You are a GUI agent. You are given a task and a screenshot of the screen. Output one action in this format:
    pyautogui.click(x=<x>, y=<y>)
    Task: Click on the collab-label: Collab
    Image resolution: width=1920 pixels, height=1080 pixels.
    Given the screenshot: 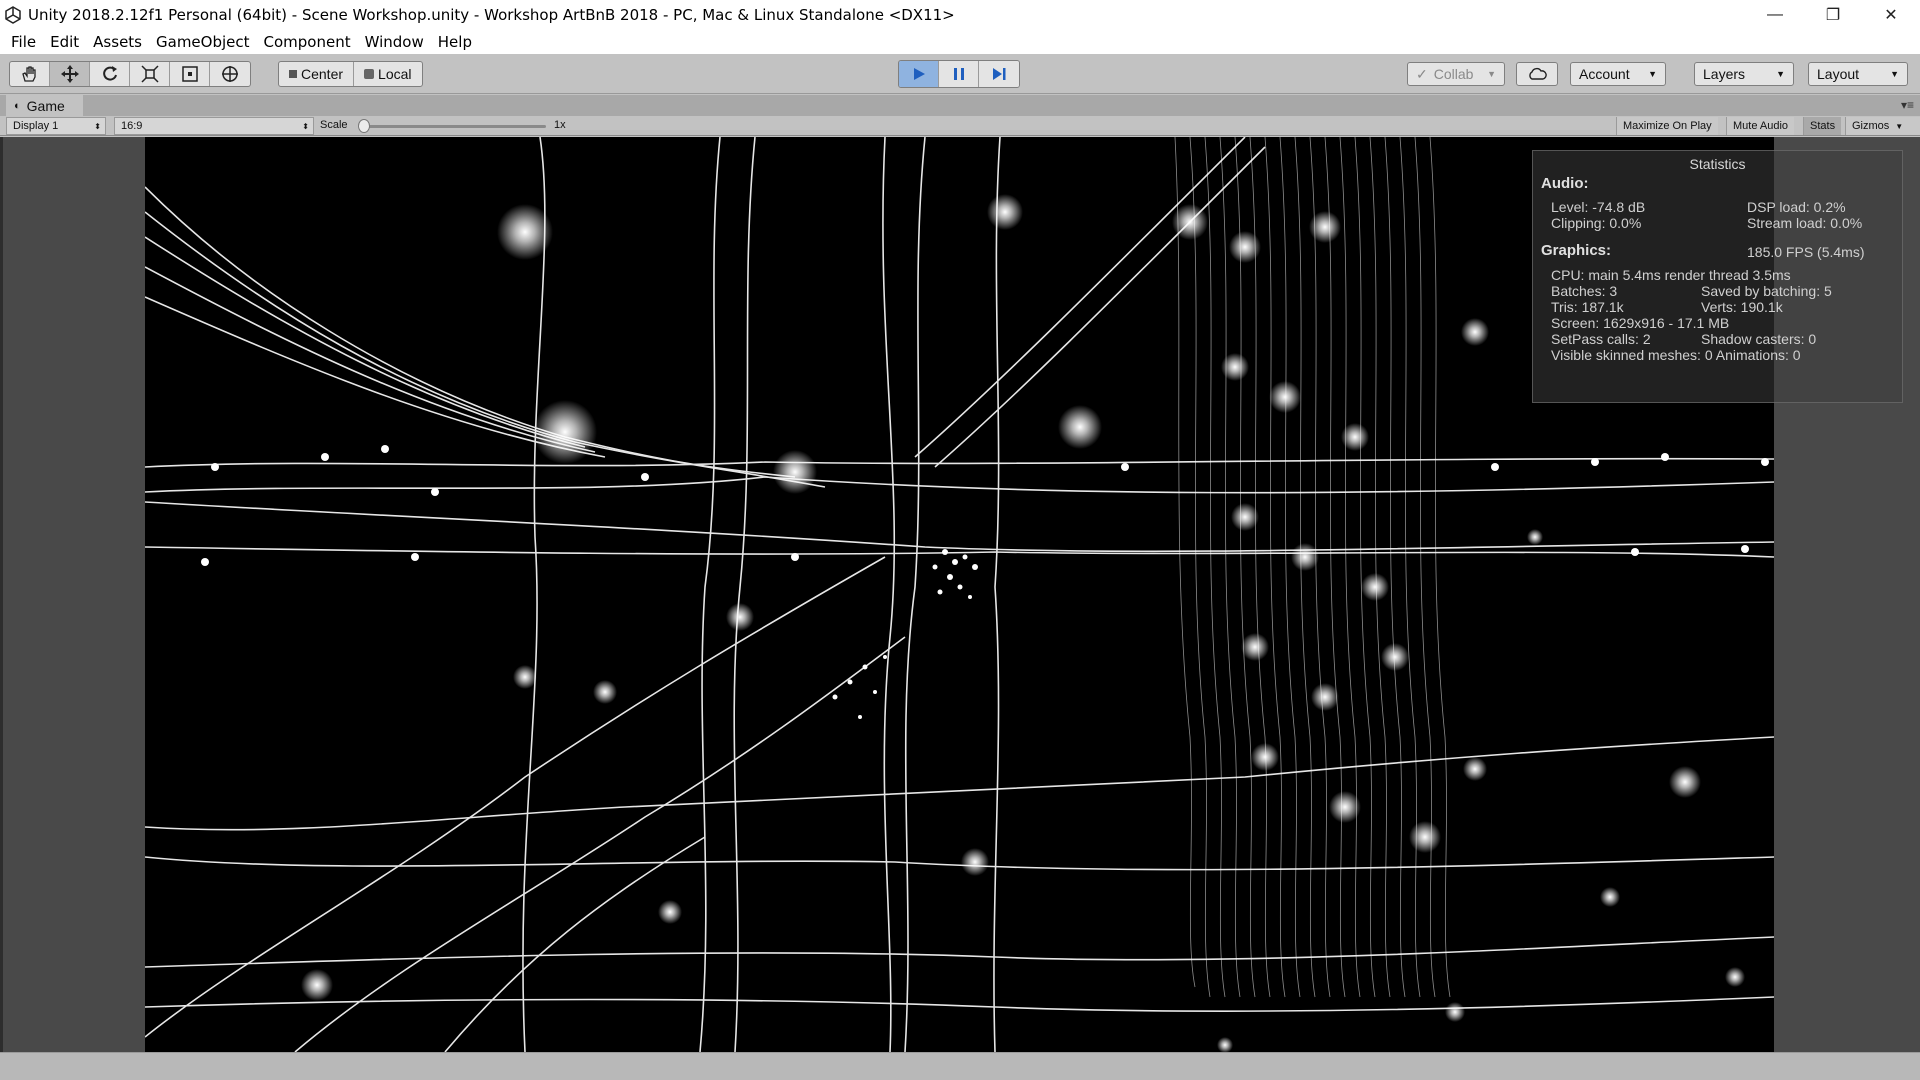 What is the action you would take?
    pyautogui.click(x=1453, y=74)
    